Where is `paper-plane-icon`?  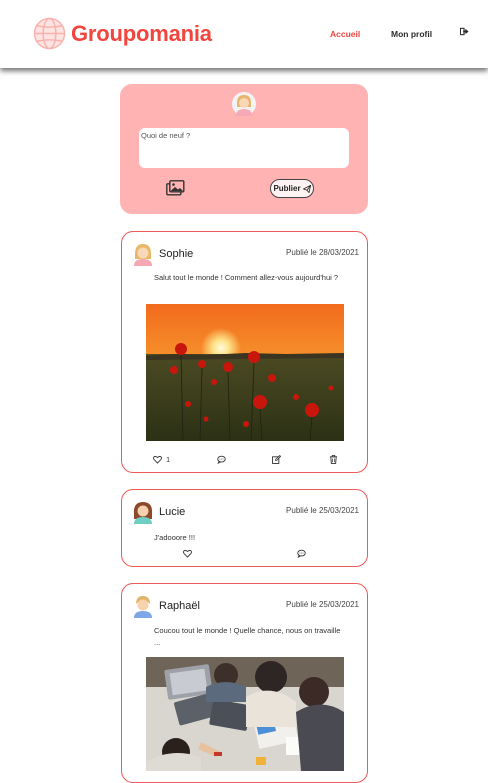
paper-plane-icon is located at coordinates (306, 188).